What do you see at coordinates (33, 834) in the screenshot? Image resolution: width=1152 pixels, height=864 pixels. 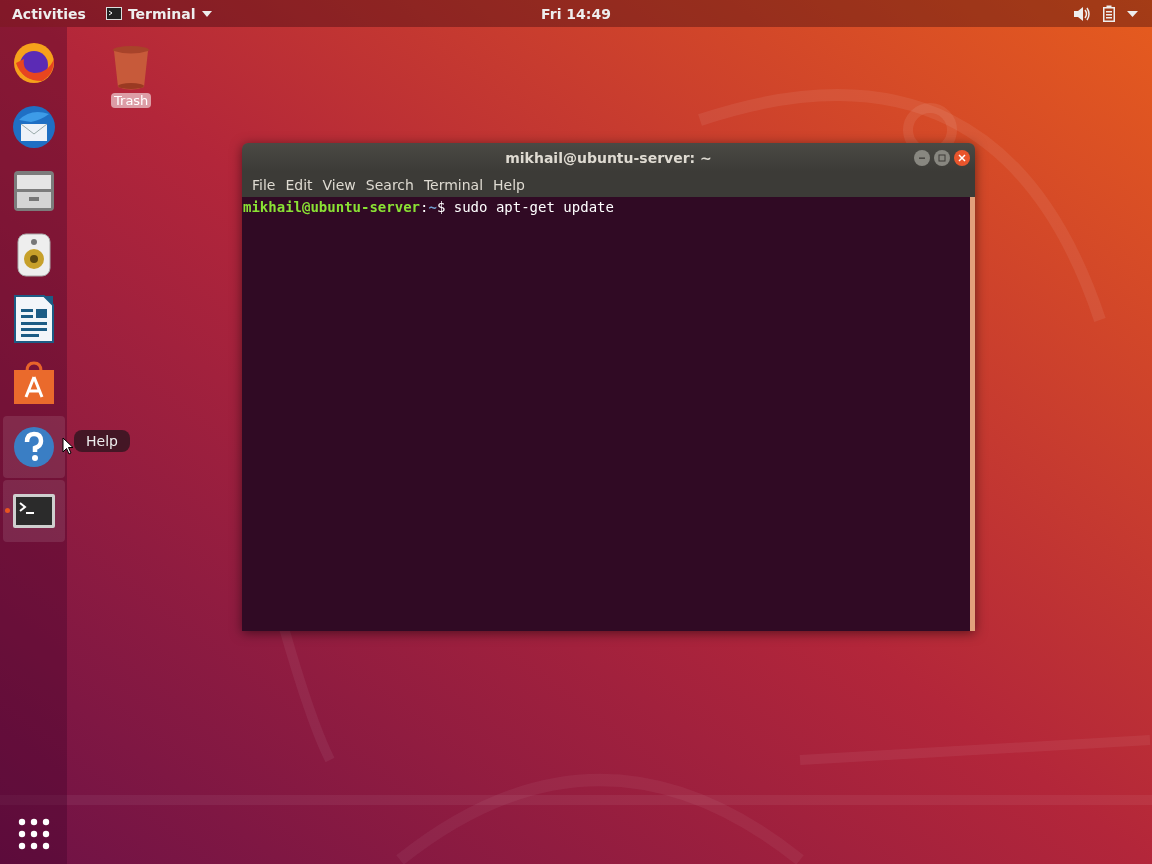 I see `app-grid-icon` at bounding box center [33, 834].